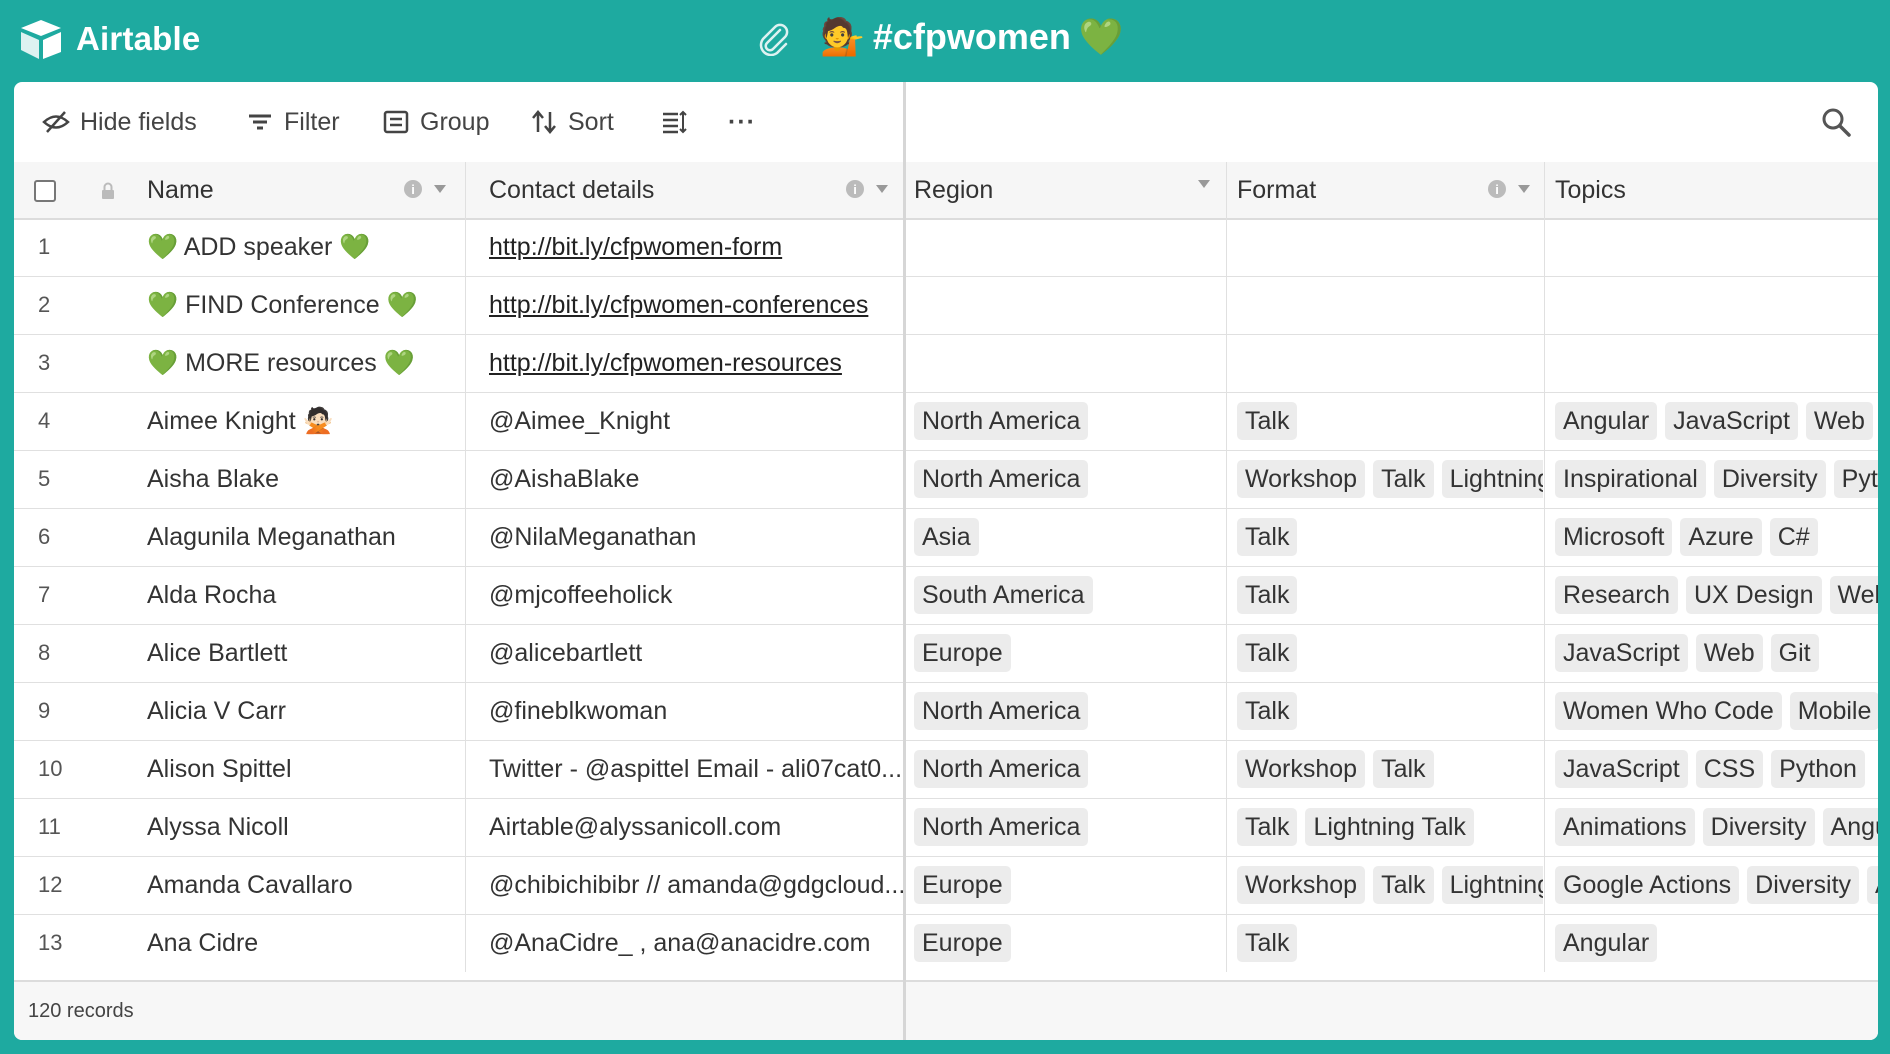 The image size is (1890, 1054). I want to click on column-header-contact: Contact details, so click(692, 190).